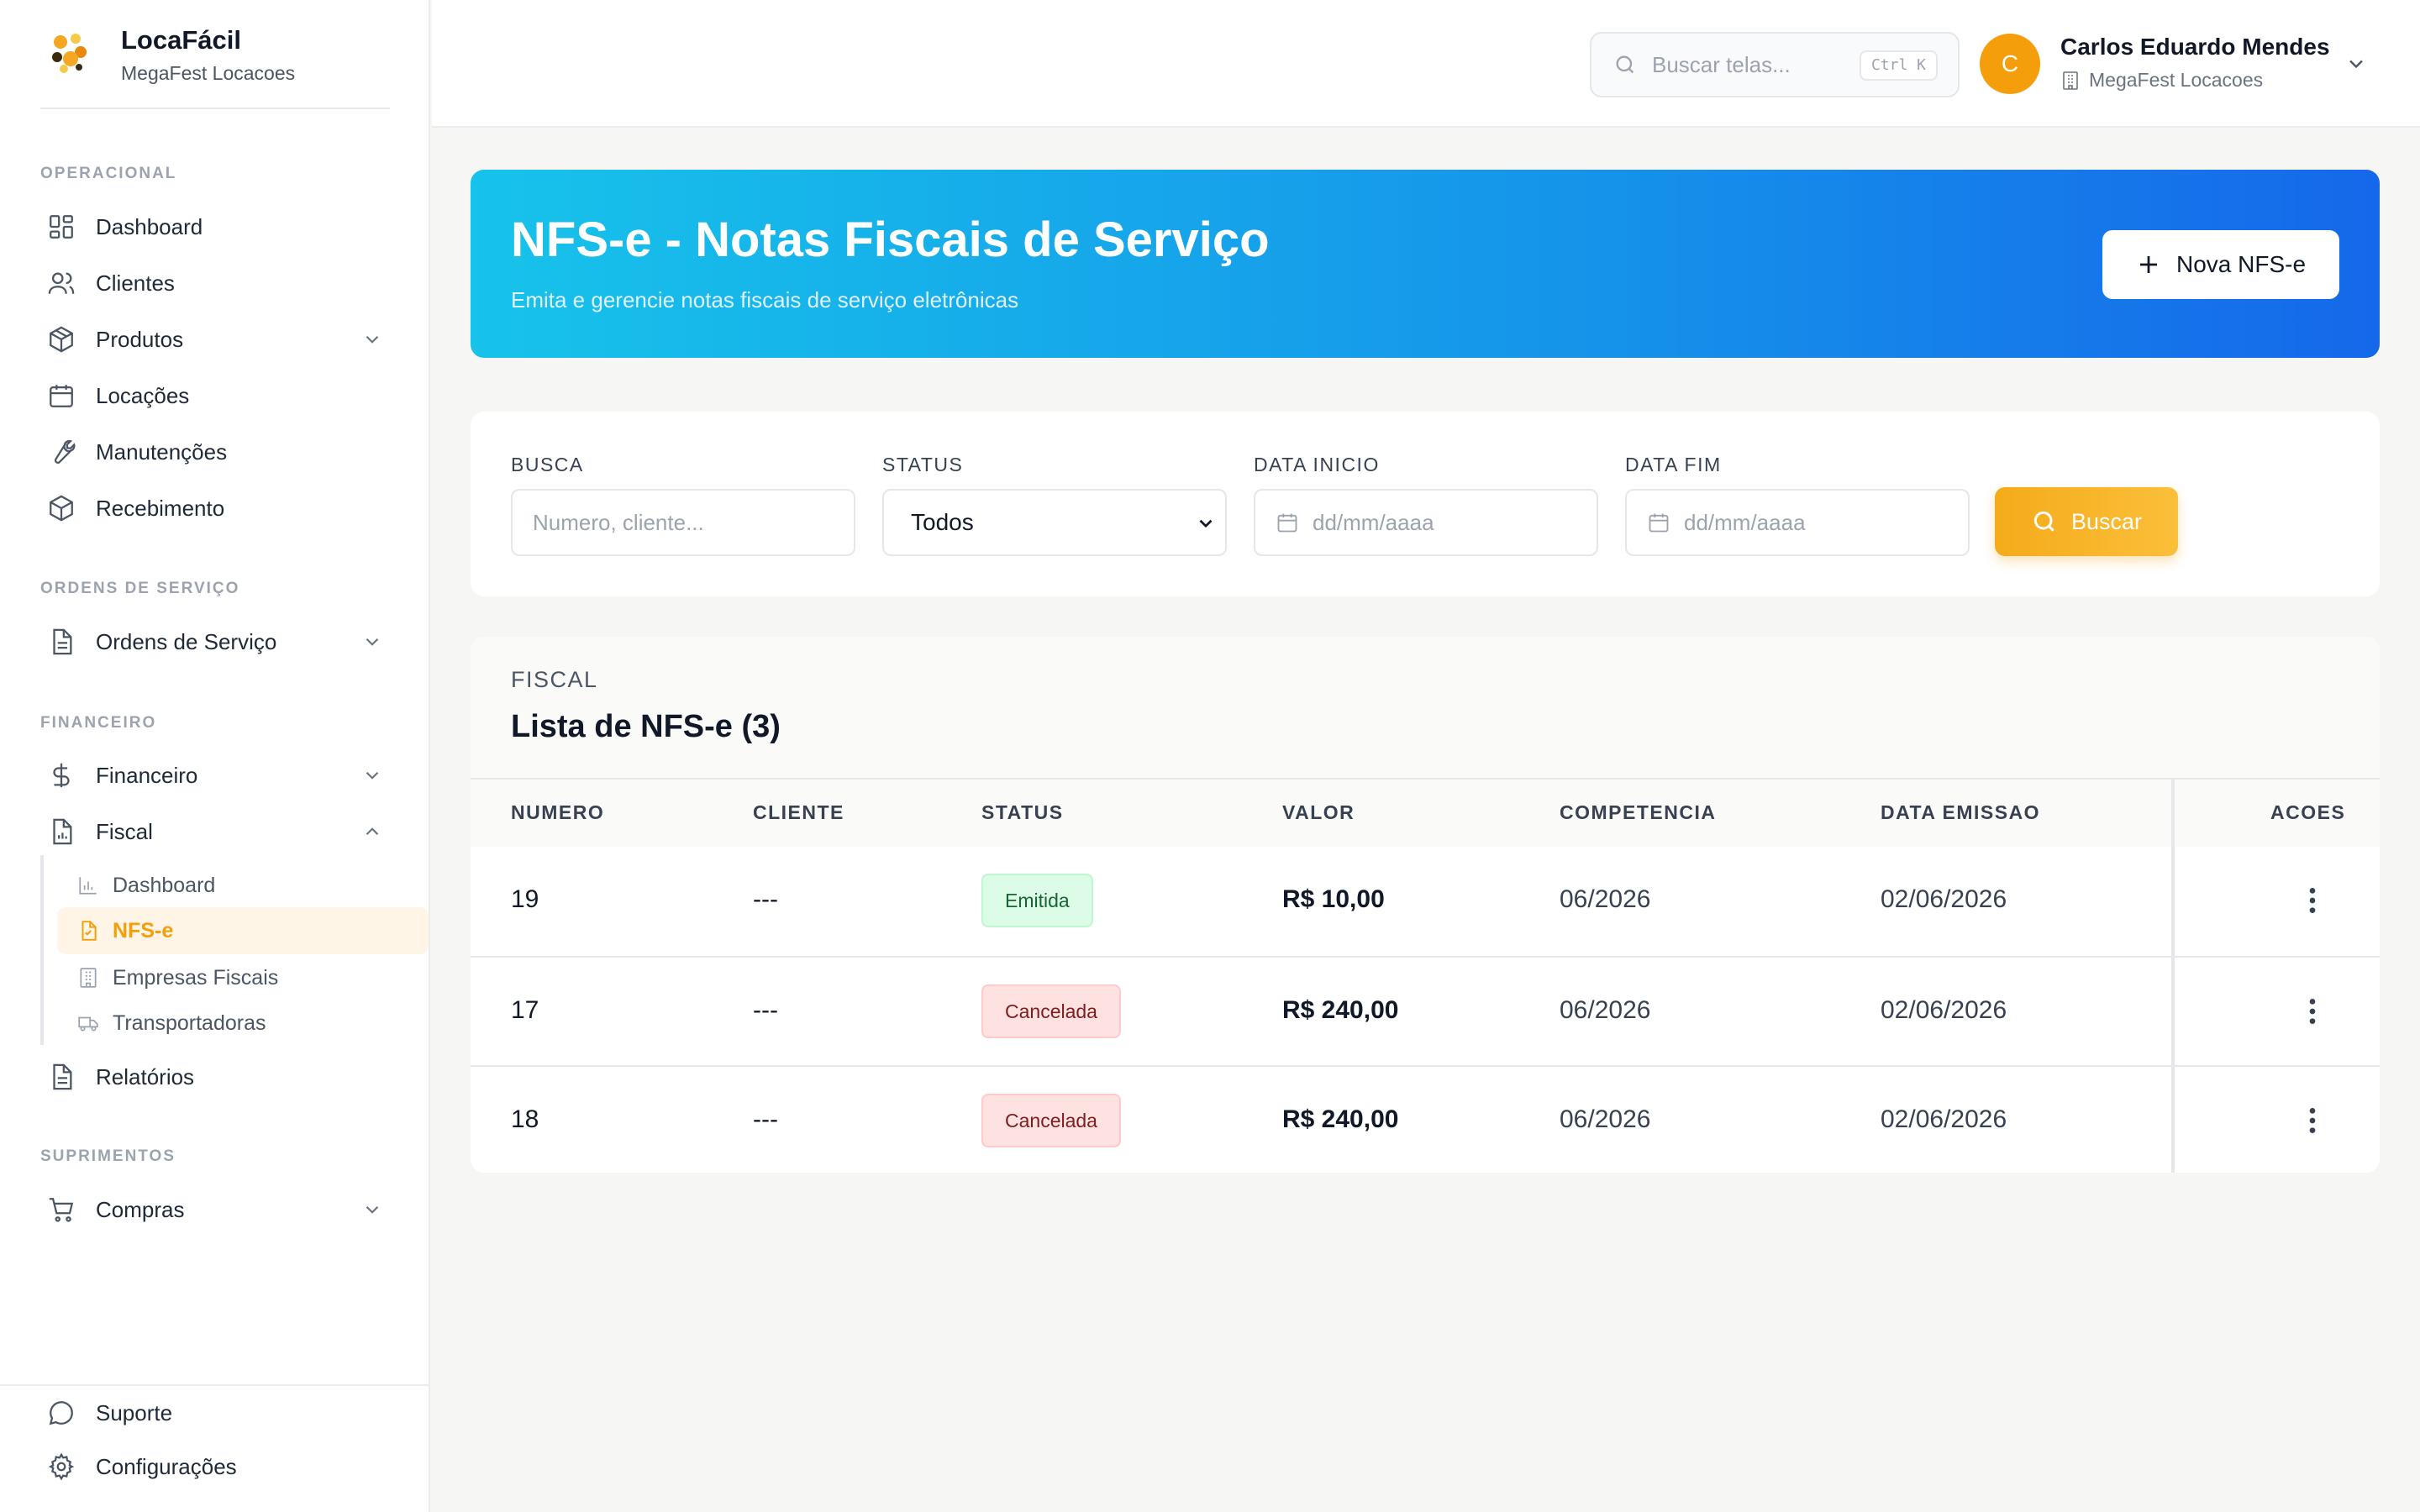 This screenshot has height=1512, width=2420. Describe the element at coordinates (196, 977) in the screenshot. I see `sidebar-subitem-label: Empresas Fiscais` at that location.